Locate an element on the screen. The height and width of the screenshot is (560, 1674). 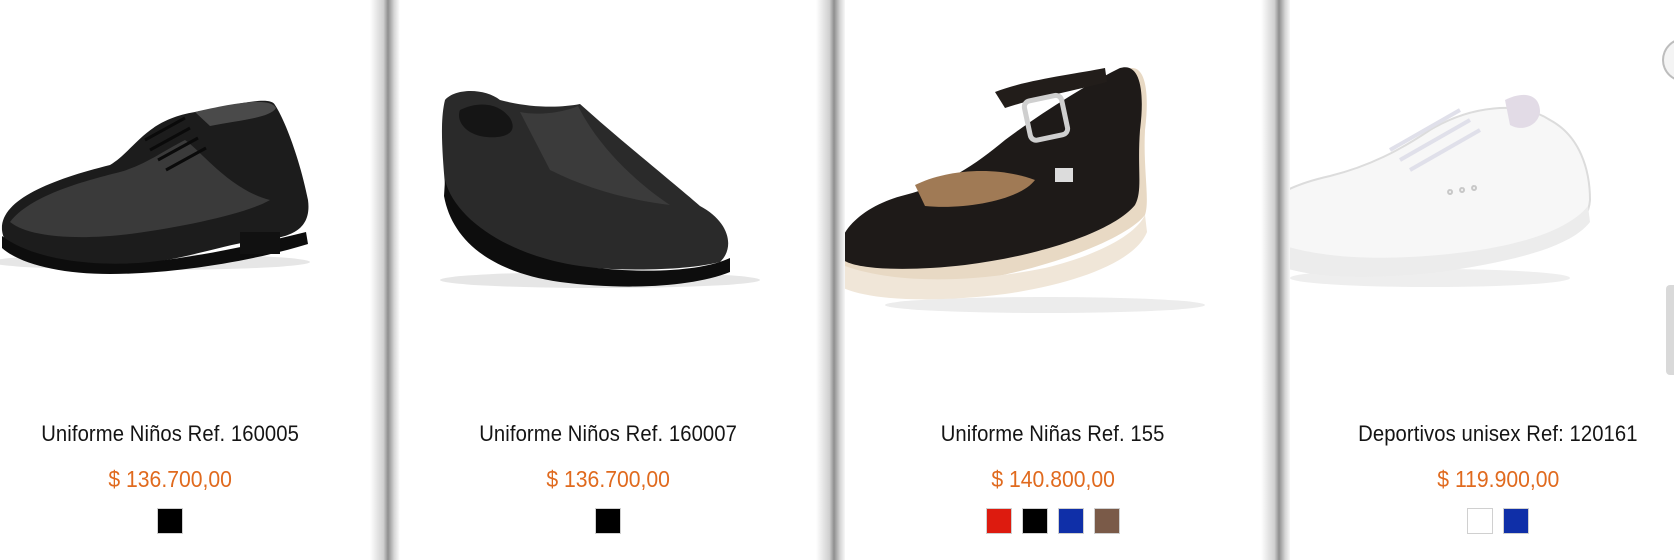
product-name: Deportivos unisex Ref: 120161 is located at coordinates (1497, 434).